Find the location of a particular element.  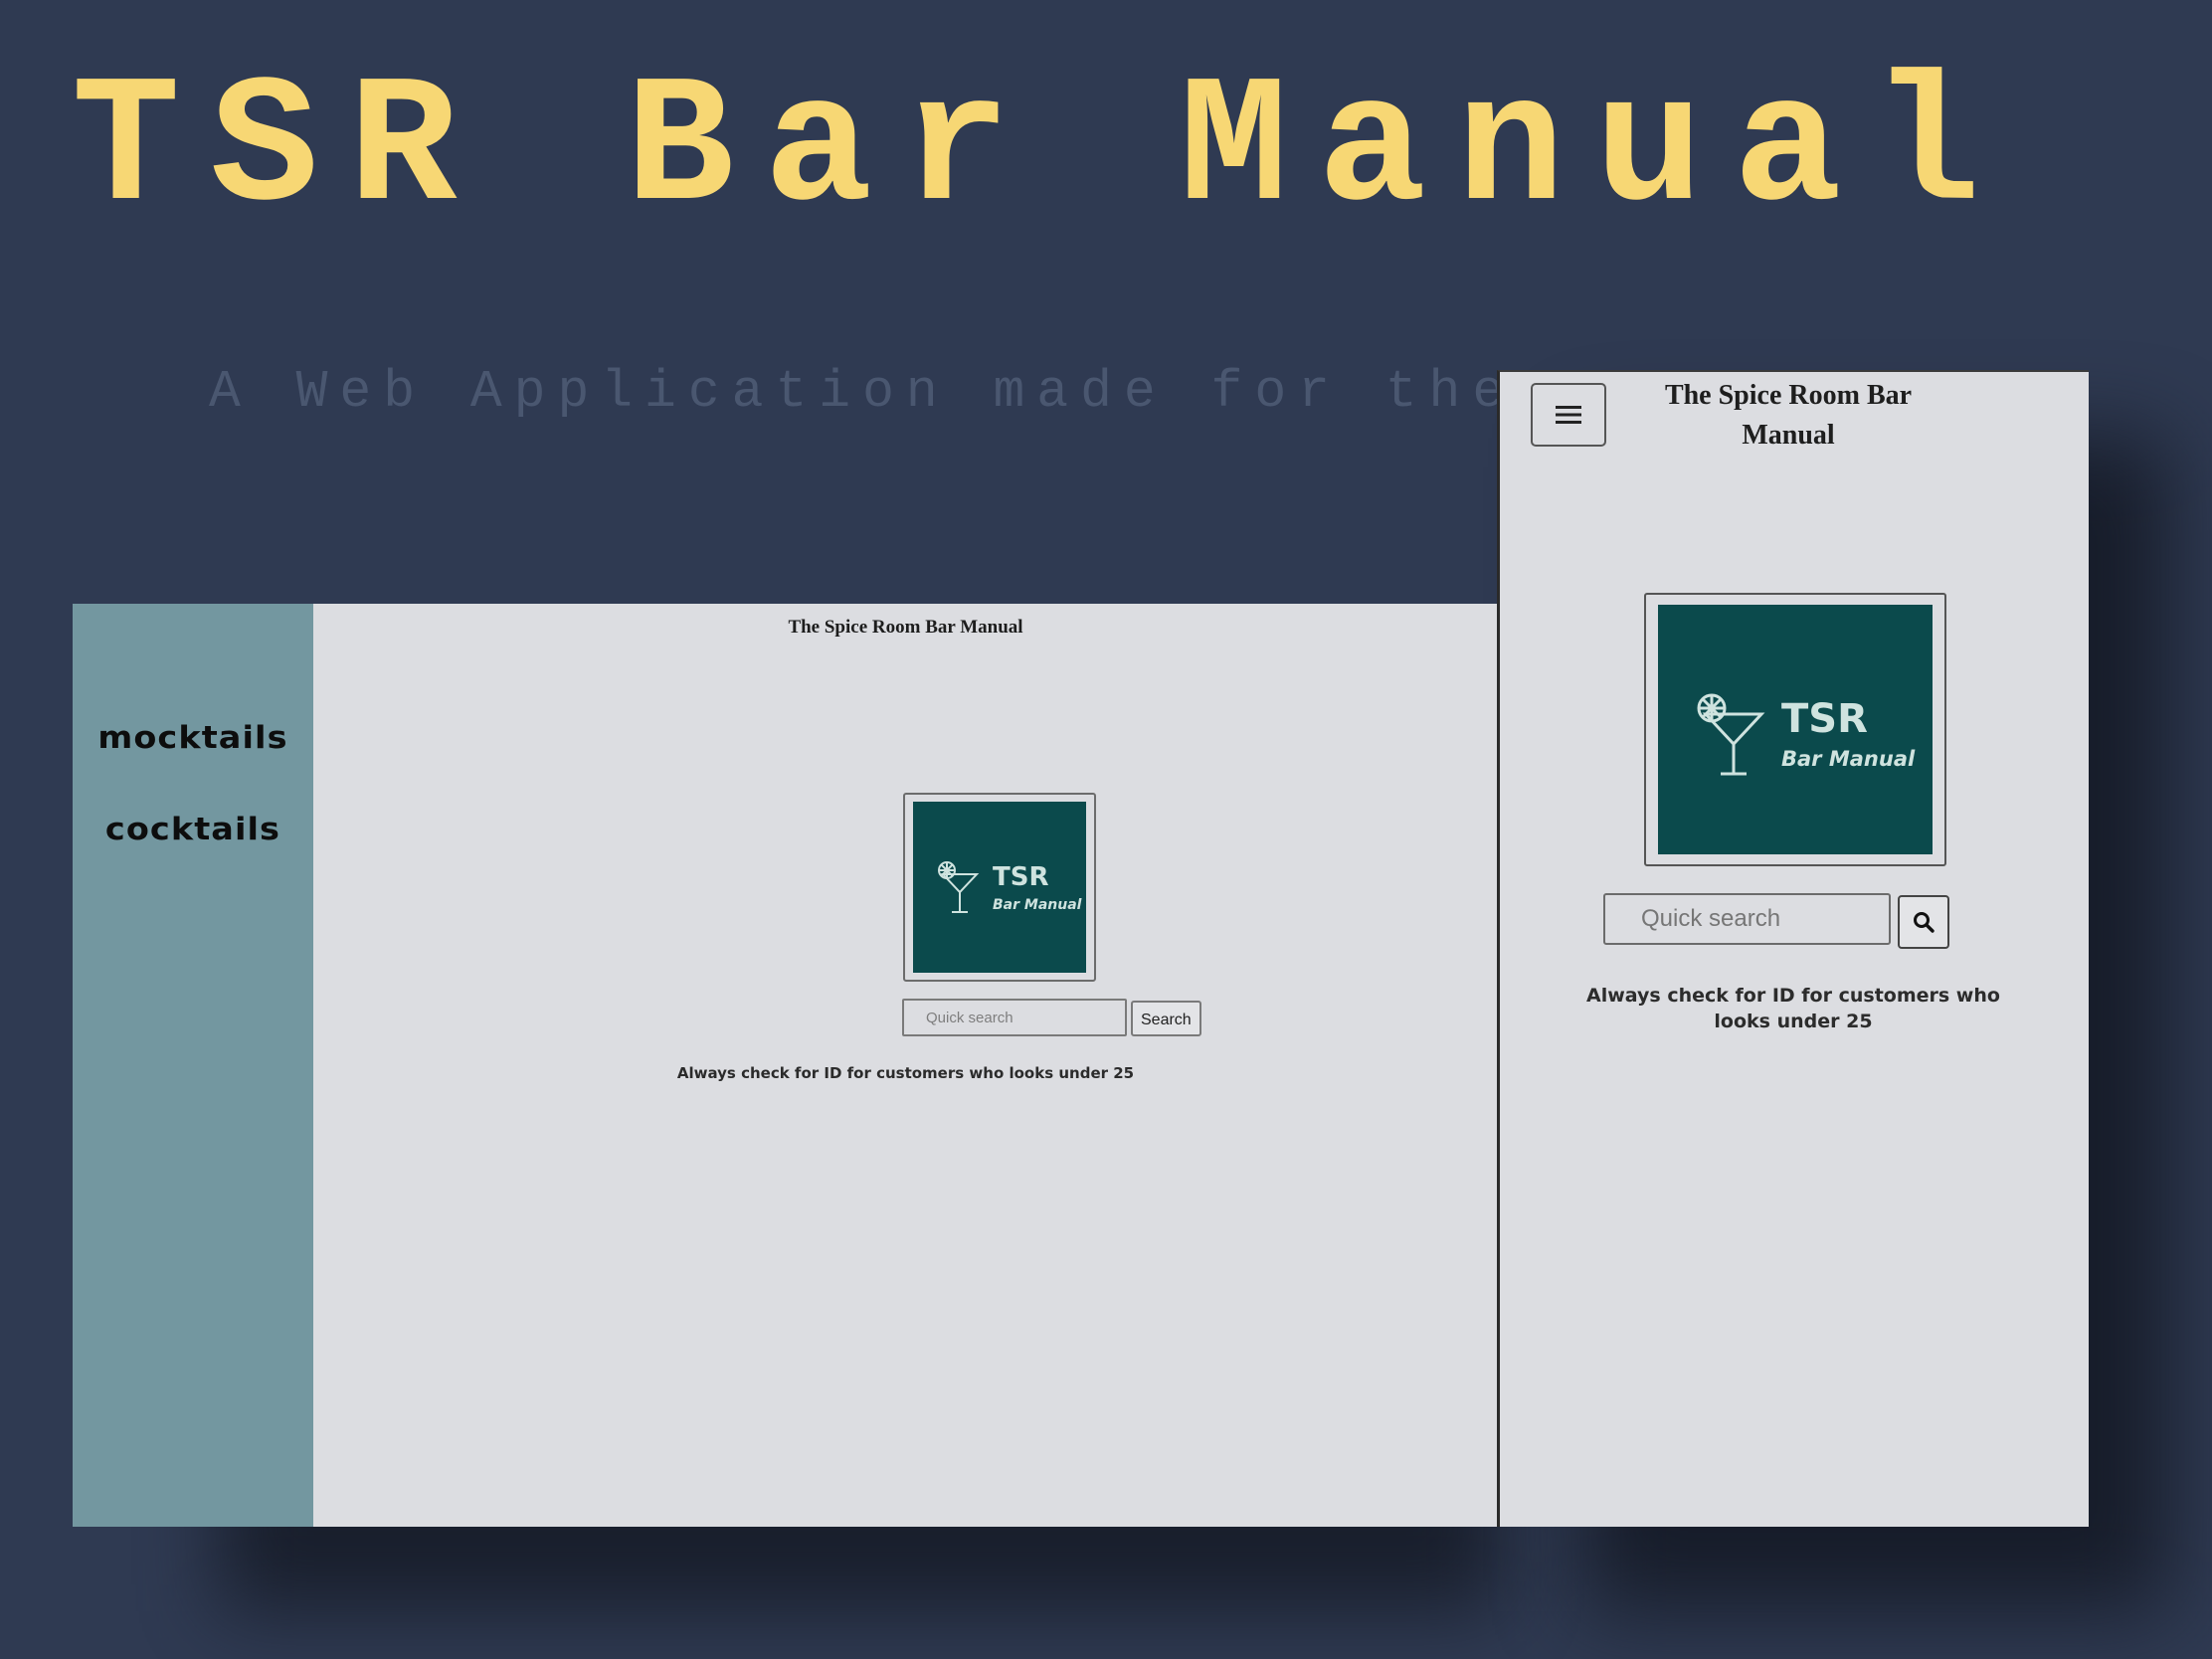

hamburger-menu-button is located at coordinates (1568, 415).